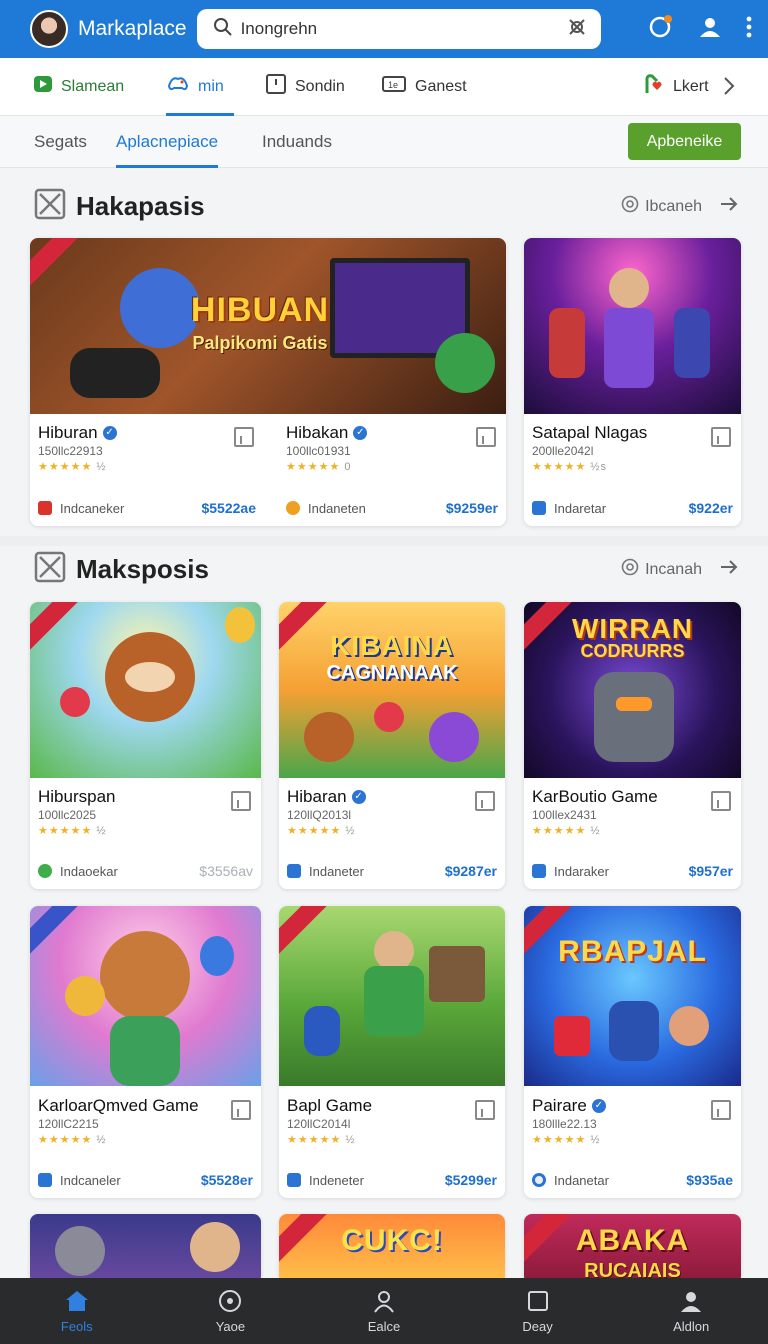 The width and height of the screenshot is (768, 1344). Describe the element at coordinates (563, 451) in the screenshot. I see `game-meta: 200lle2042l` at that location.